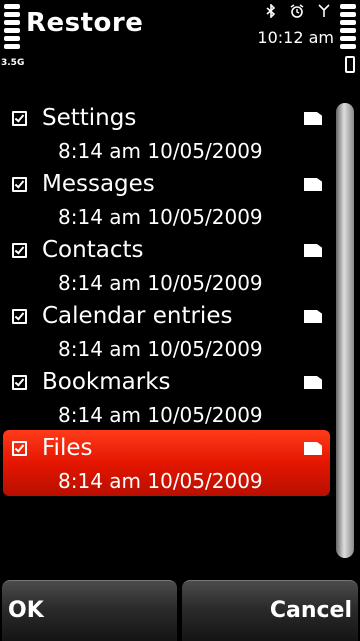 This screenshot has height=641, width=360. I want to click on page-title: Restore, so click(85, 23).